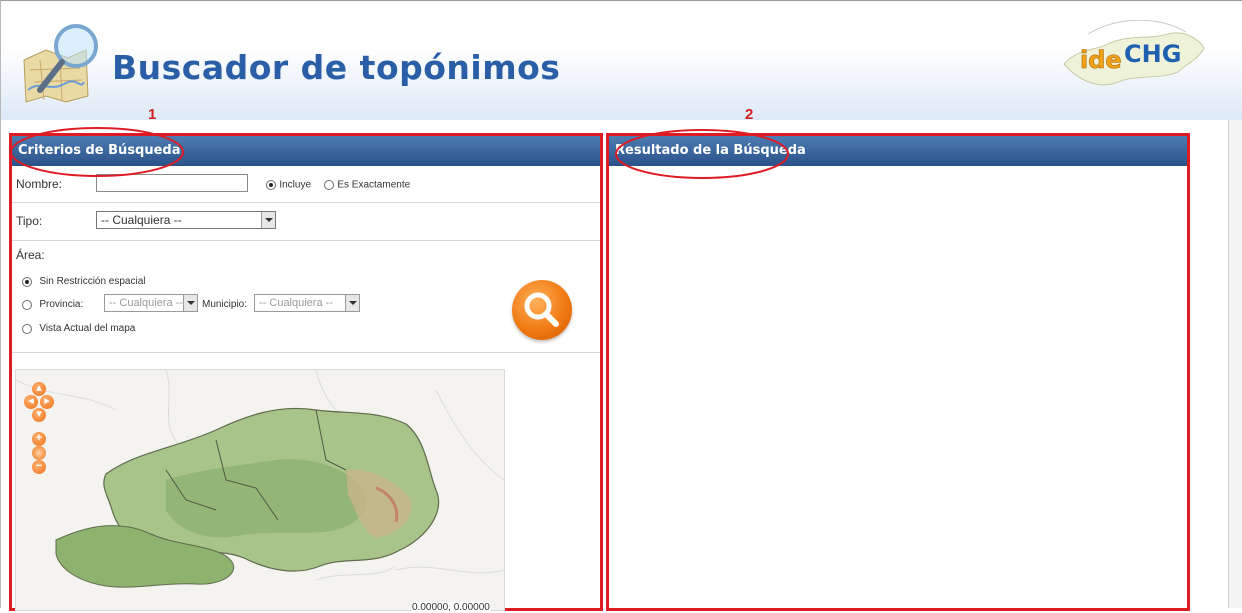 Image resolution: width=1242 pixels, height=613 pixels. What do you see at coordinates (87, 329) in the screenshot?
I see `vista-actual-label: Vista Actual del mapa` at bounding box center [87, 329].